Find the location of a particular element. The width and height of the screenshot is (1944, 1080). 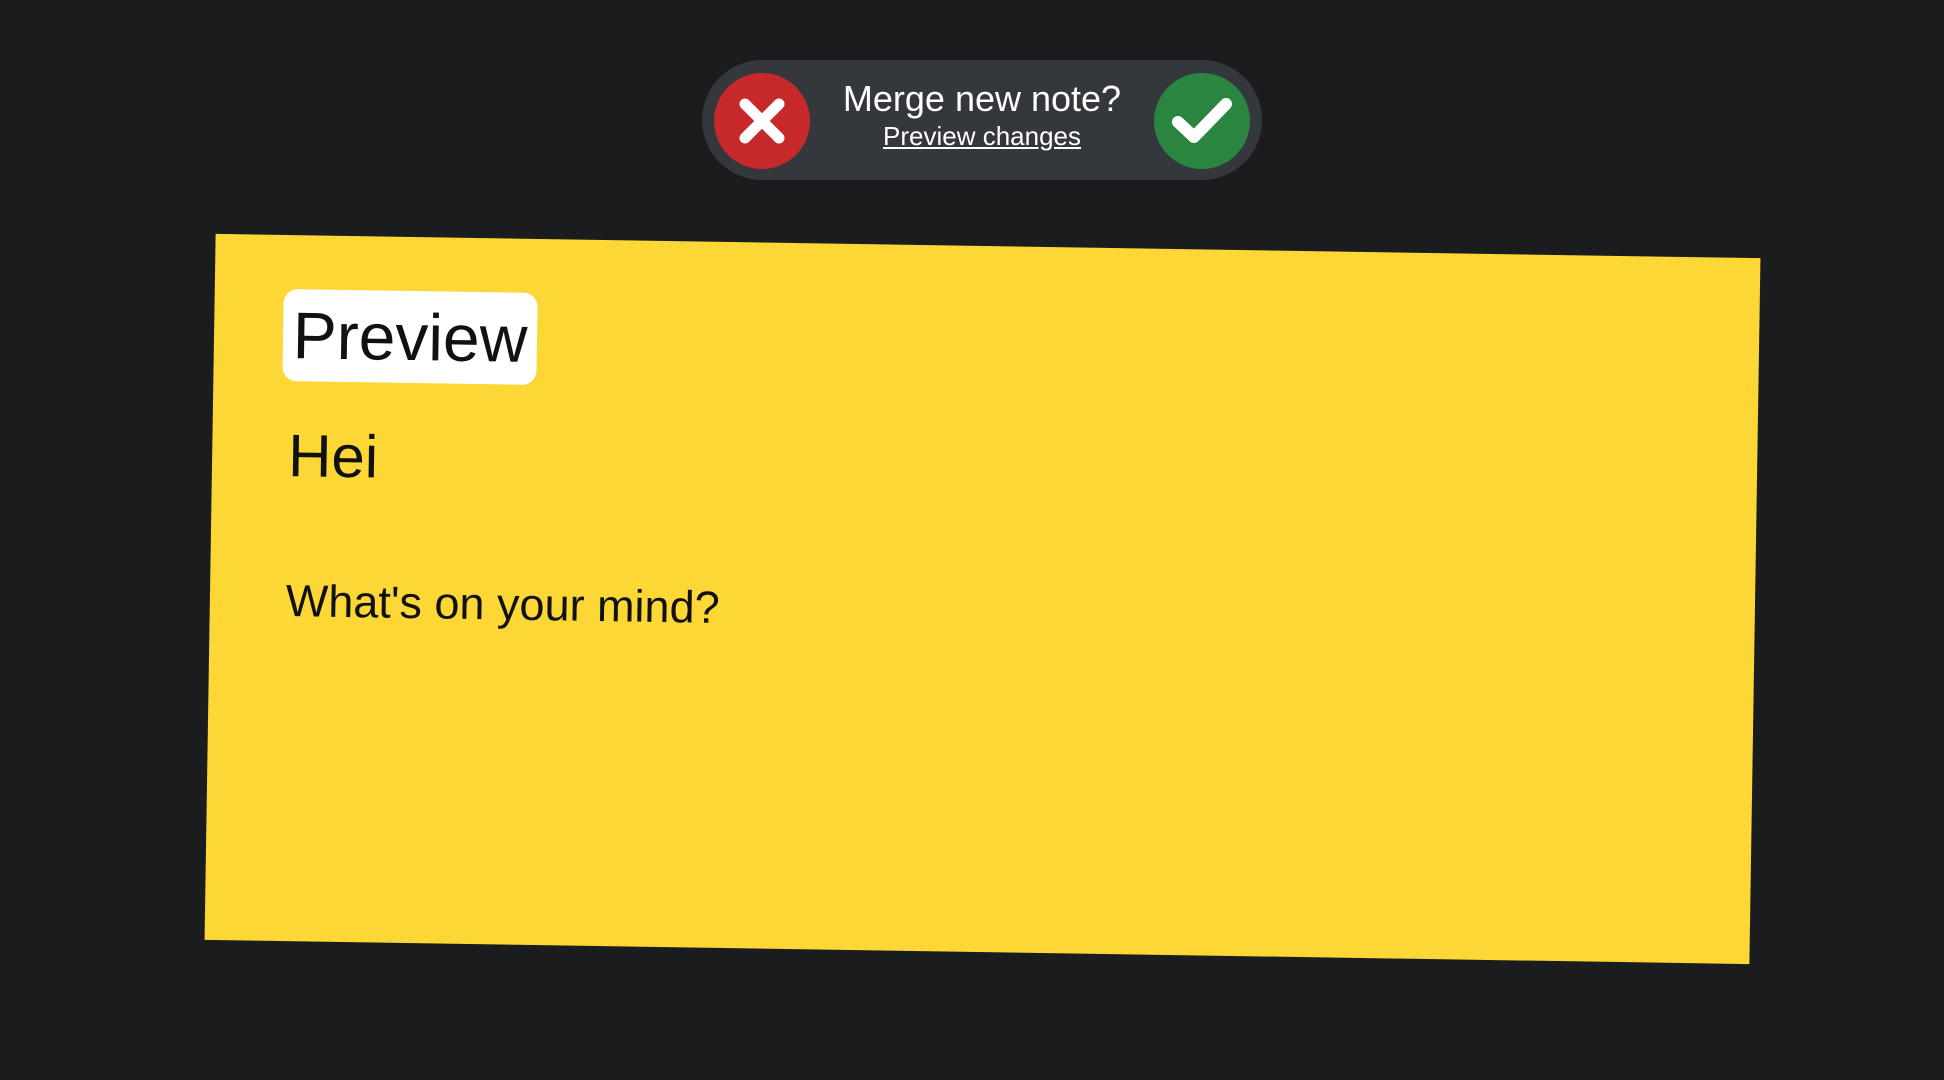

check-icon is located at coordinates (1202, 120).